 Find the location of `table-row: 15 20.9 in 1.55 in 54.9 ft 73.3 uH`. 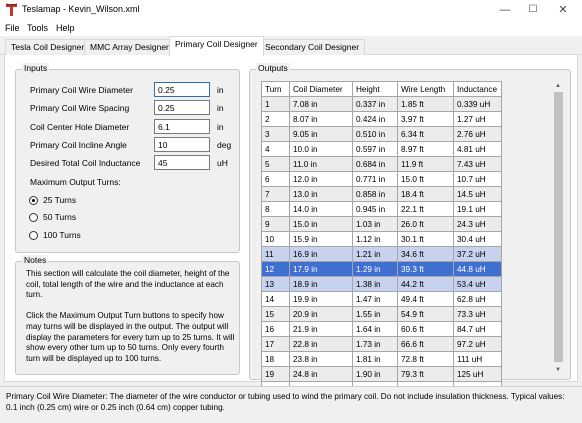

table-row: 15 20.9 in 1.55 in 54.9 ft 73.3 uH is located at coordinates (381, 314).